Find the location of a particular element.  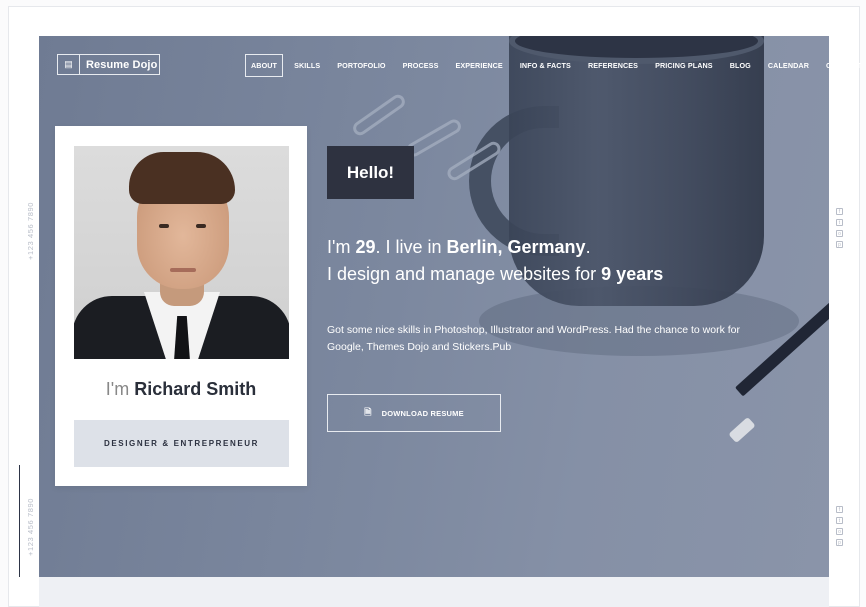

side-divider is located at coordinates (19, 521).